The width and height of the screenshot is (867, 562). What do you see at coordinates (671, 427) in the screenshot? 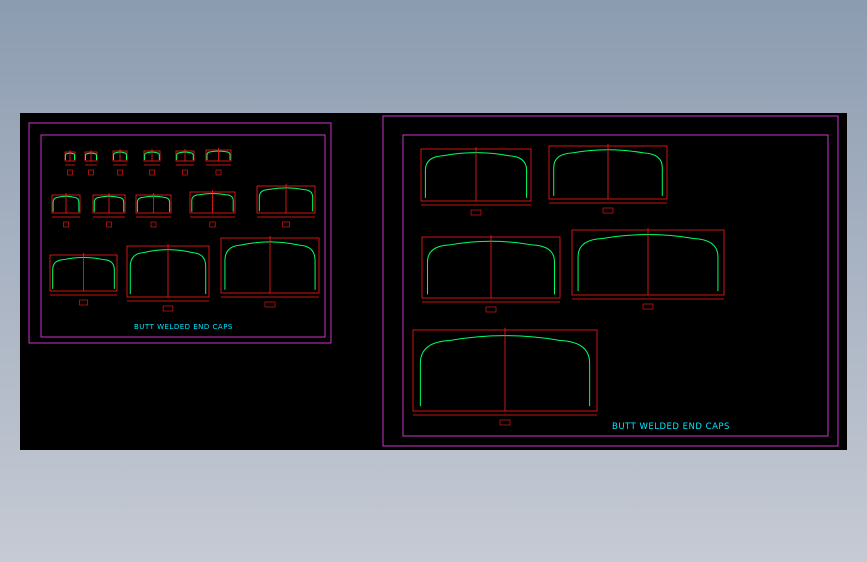
I see `sheet-2-title: BUTT WELDED END CAPS` at bounding box center [671, 427].